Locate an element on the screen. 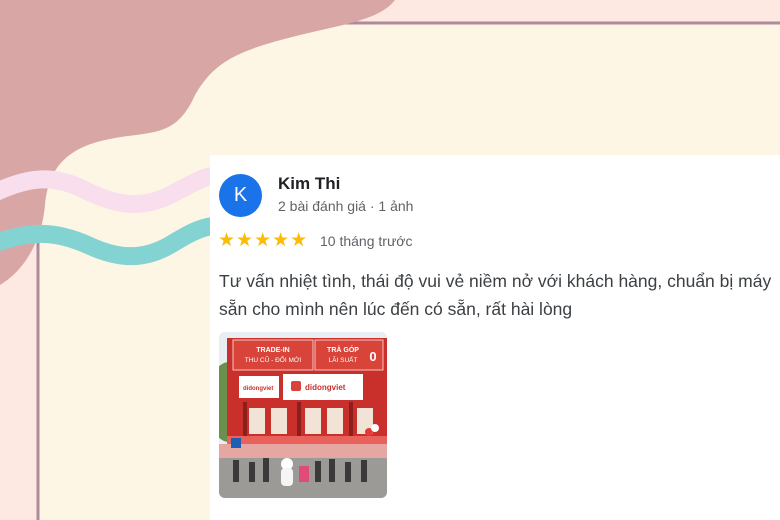 The image size is (780, 520). side-brand: didongviet is located at coordinates (258, 389).